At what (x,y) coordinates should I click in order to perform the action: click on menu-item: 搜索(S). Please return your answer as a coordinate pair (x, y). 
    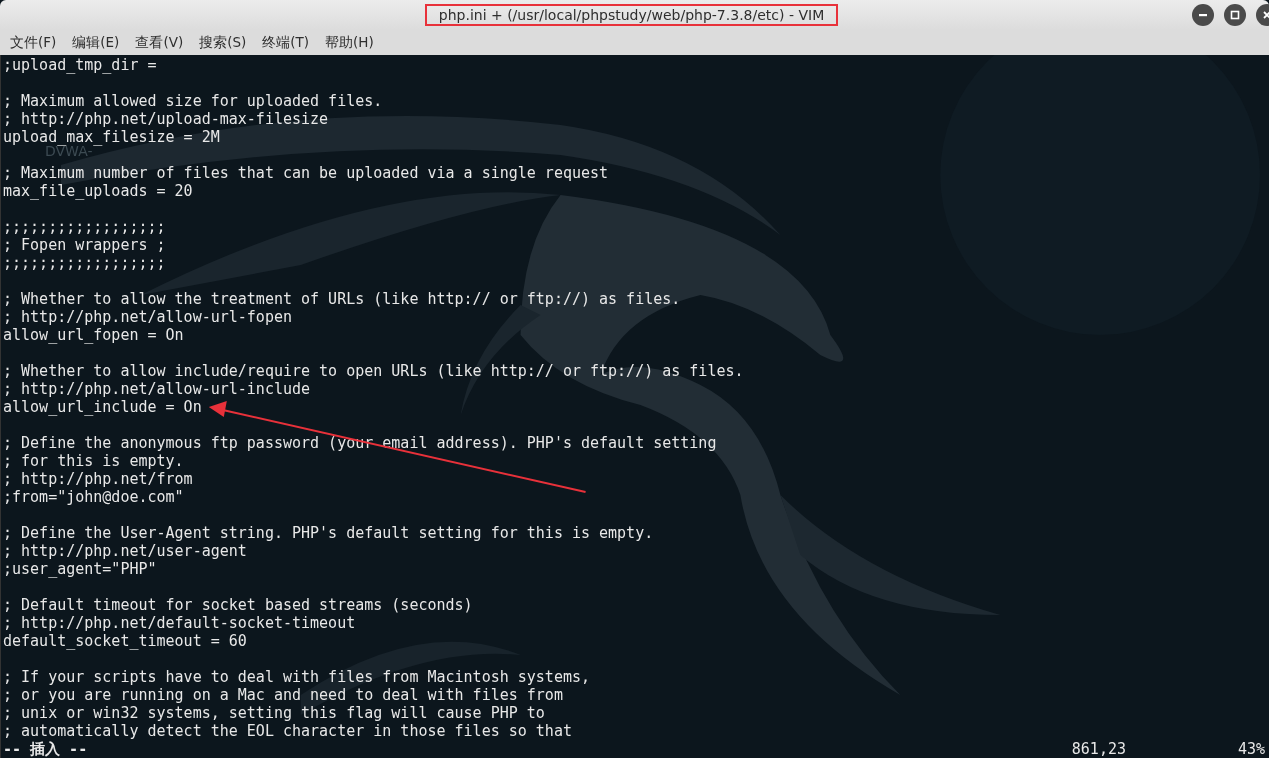
    Looking at the image, I should click on (223, 42).